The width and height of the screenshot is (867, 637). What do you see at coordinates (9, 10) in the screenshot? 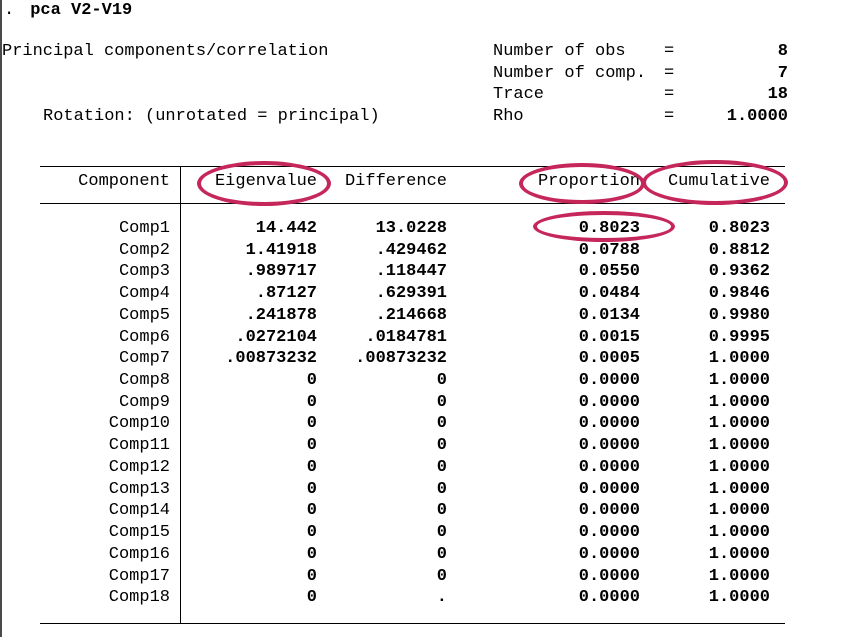
I see `command-prompt: .` at bounding box center [9, 10].